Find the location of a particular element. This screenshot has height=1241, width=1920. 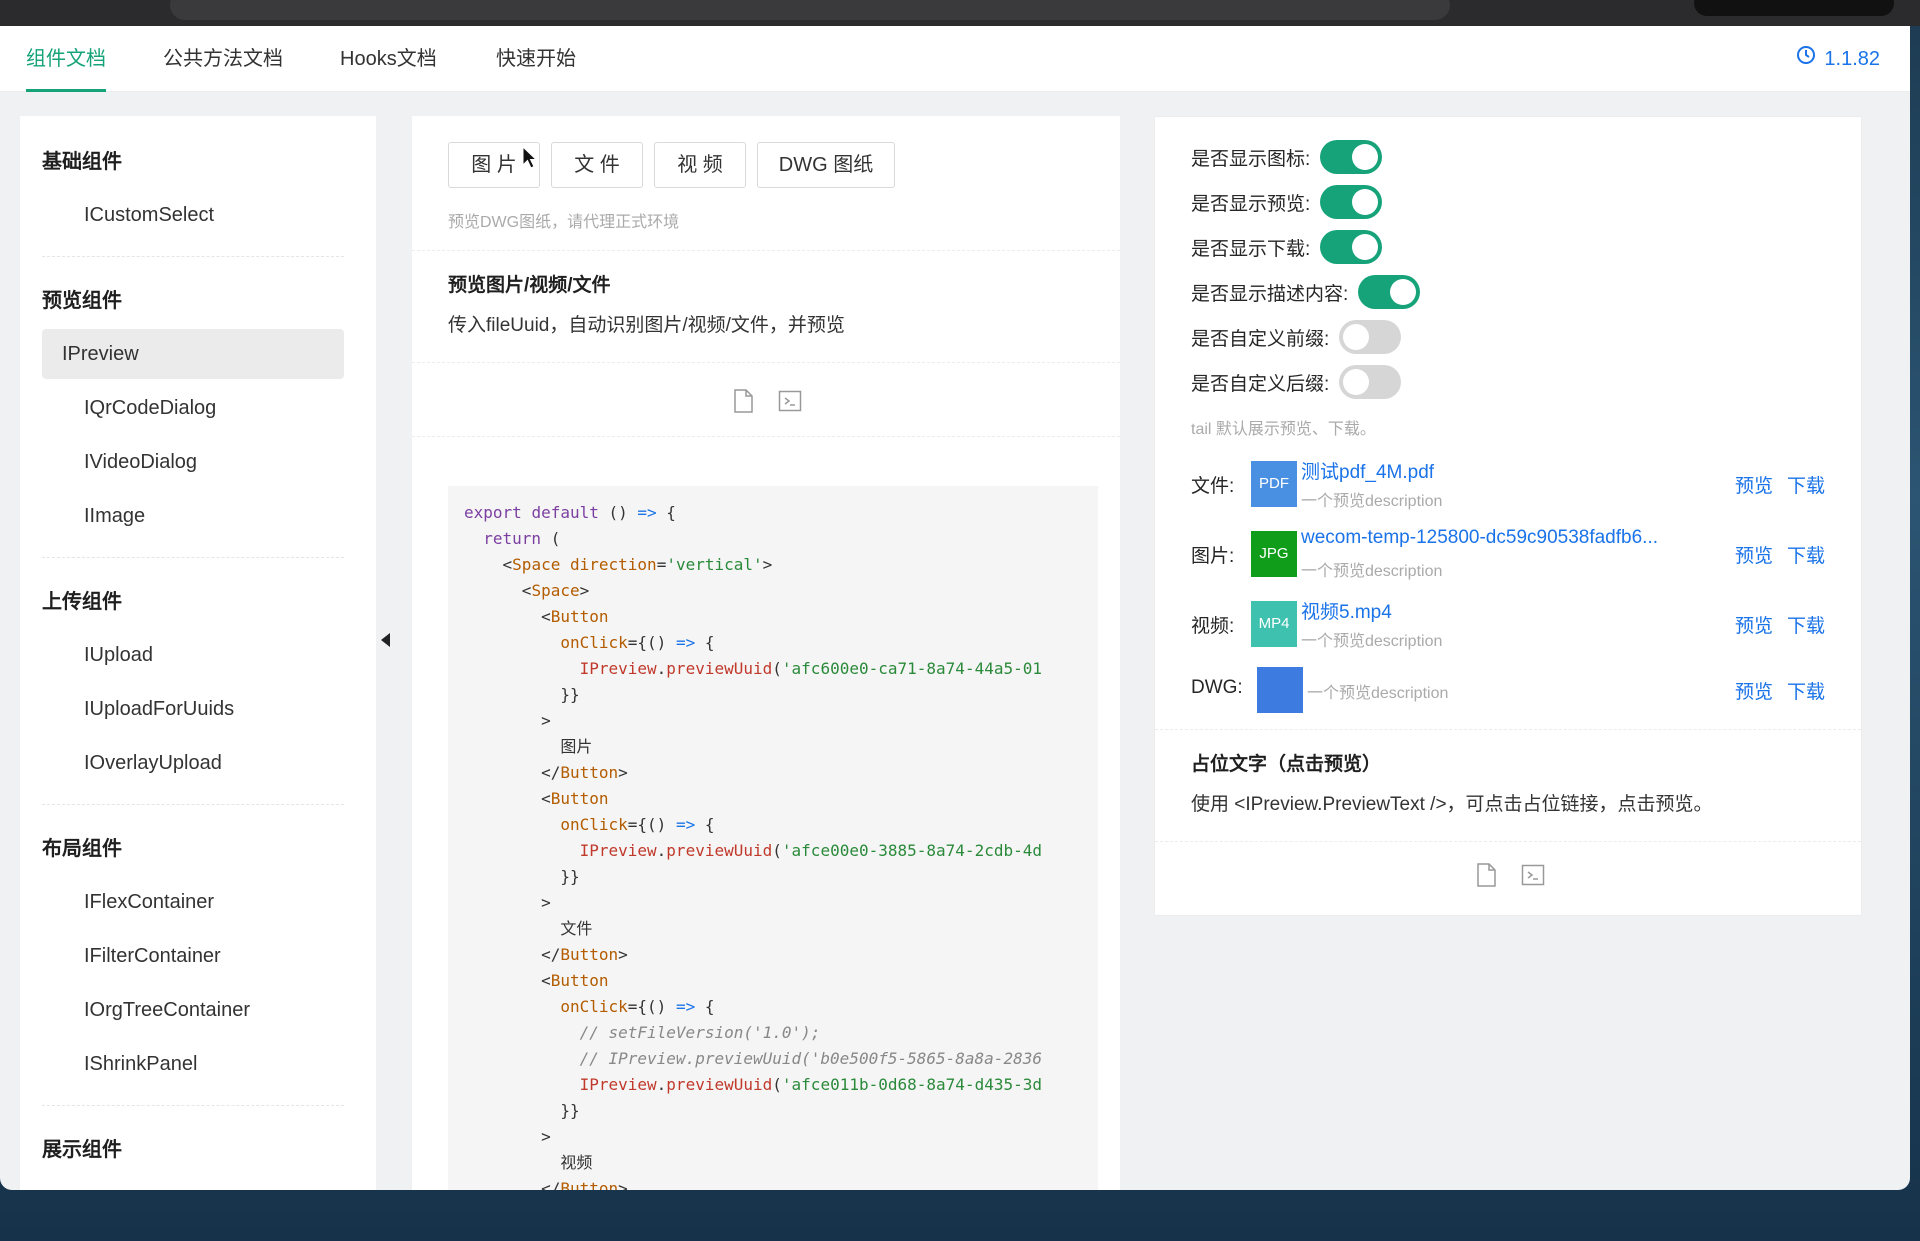

file-name-link: 测试pdf_4M.pdf is located at coordinates (1367, 470).